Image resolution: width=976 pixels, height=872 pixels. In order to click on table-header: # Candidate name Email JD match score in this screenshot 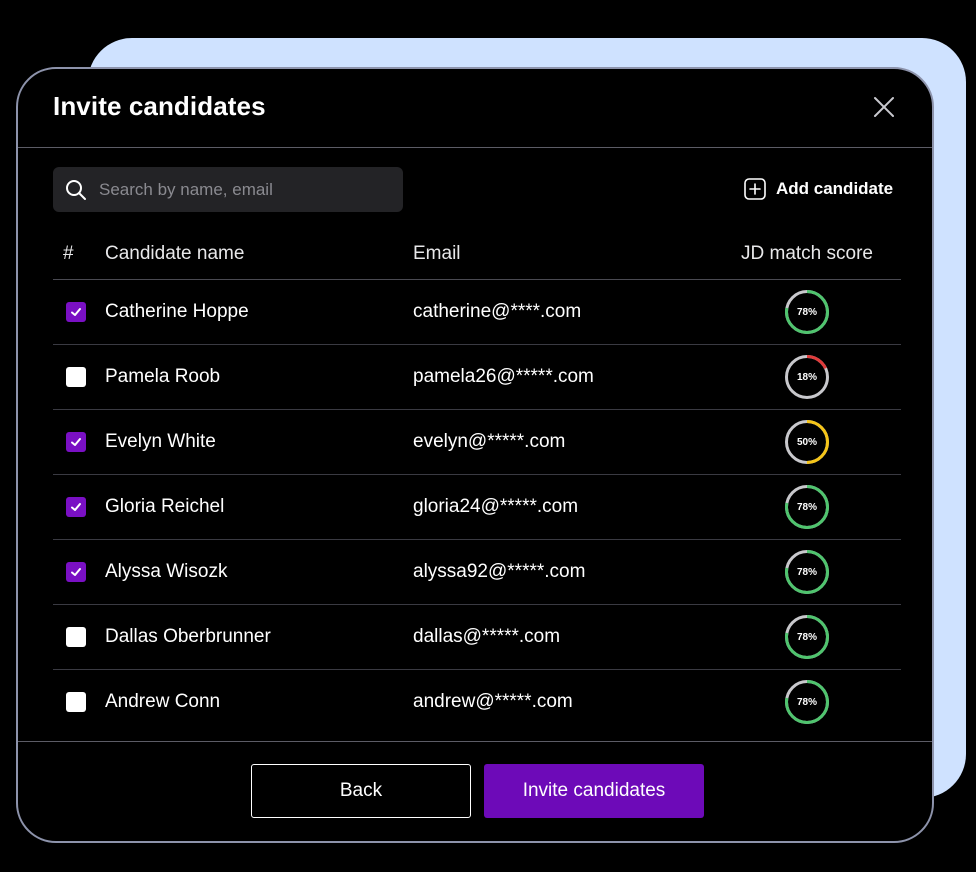, I will do `click(477, 254)`.